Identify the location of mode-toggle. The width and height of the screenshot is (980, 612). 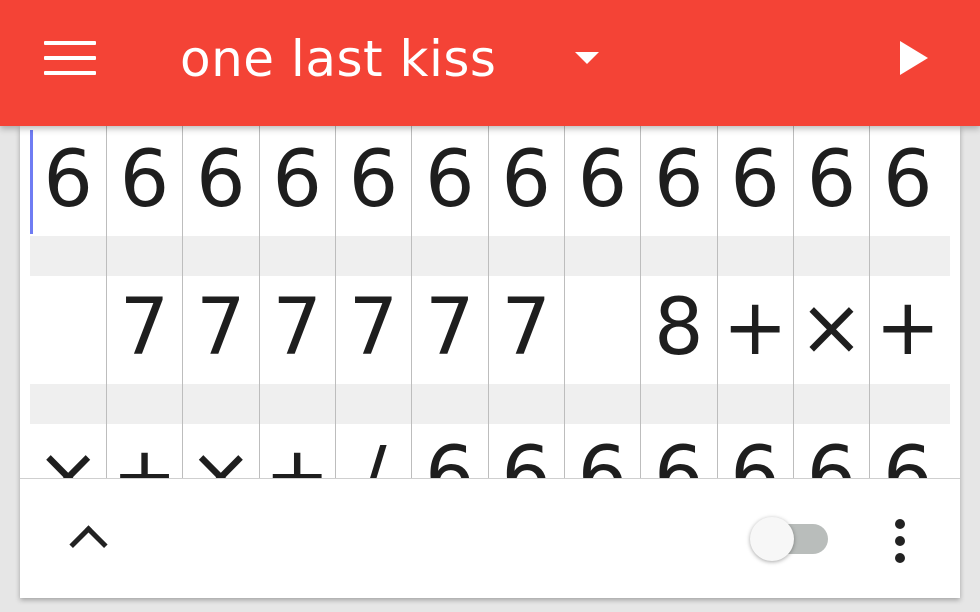
(790, 539).